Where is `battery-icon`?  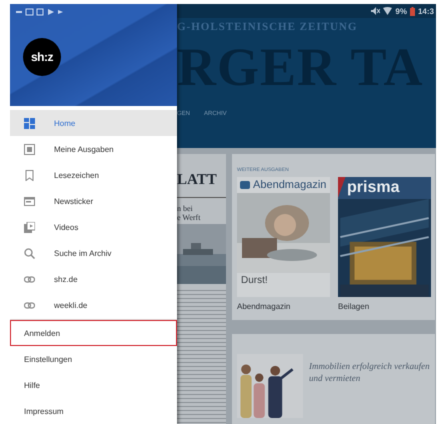
battery-icon is located at coordinates (412, 11).